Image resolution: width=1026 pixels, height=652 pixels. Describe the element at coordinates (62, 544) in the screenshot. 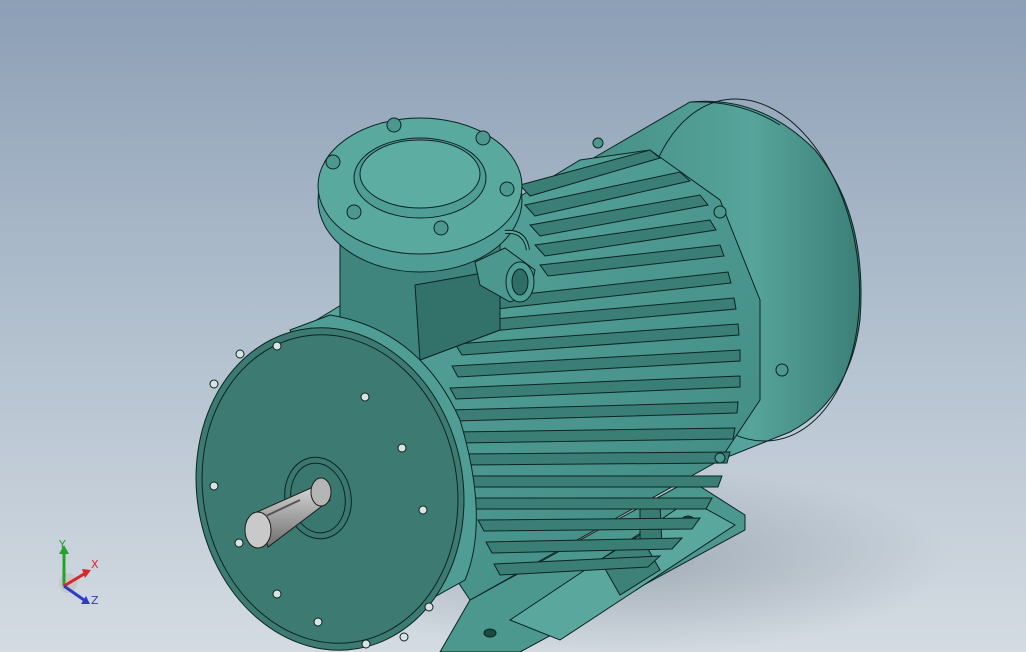

I see `triad-y-label: Y` at that location.